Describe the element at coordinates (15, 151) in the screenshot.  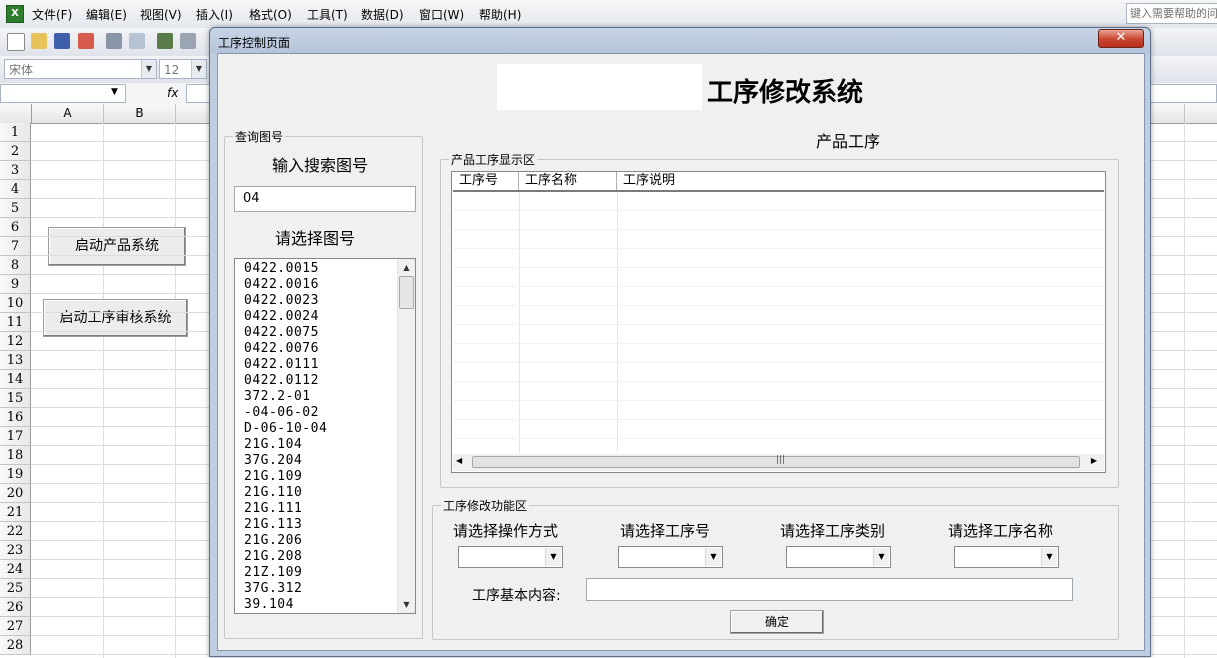
I see `row-header: 2` at that location.